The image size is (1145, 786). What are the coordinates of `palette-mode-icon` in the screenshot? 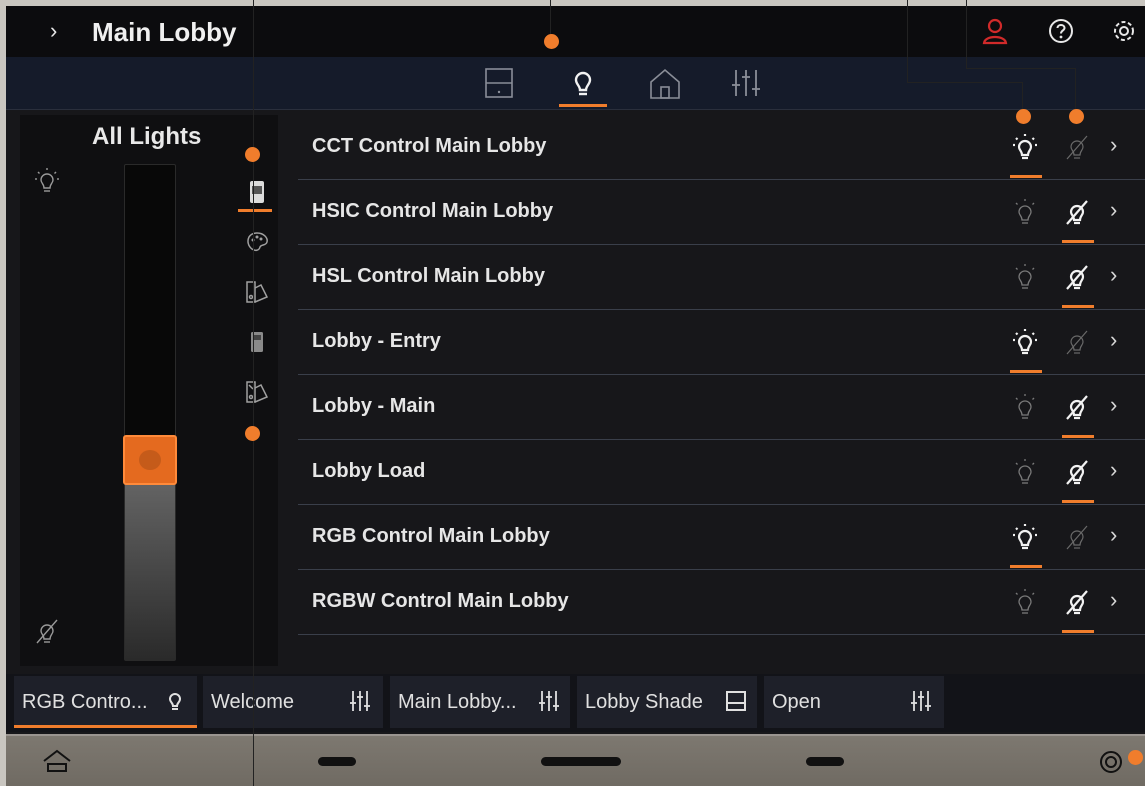 It's located at (257, 242).